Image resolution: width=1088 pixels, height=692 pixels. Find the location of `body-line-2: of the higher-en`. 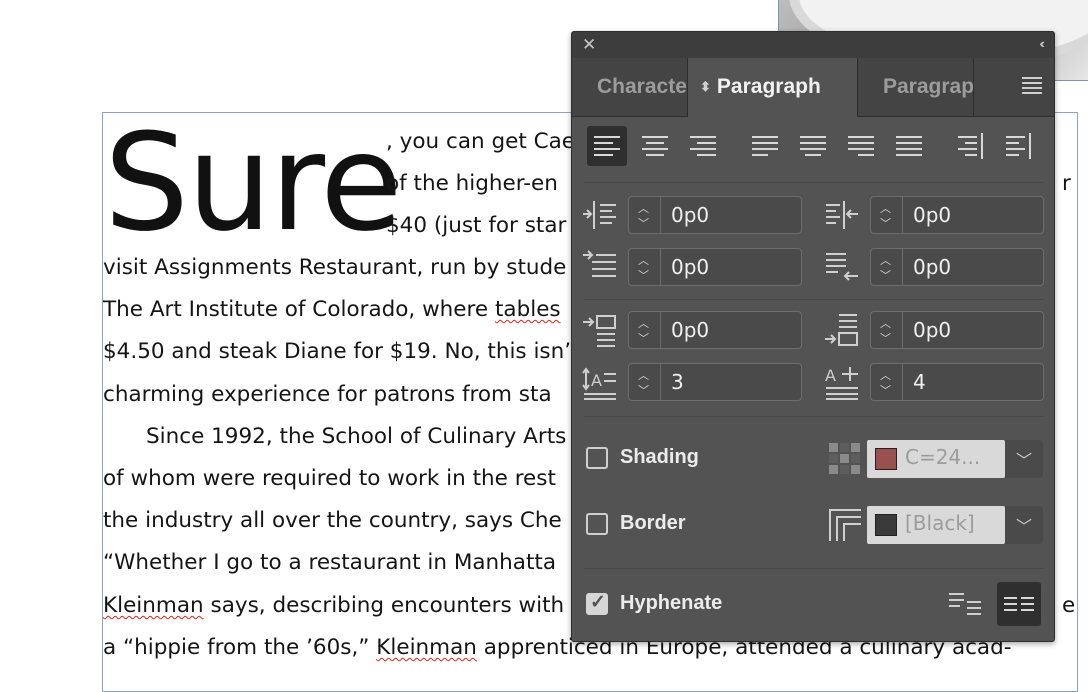

body-line-2: of the higher-en is located at coordinates (472, 183).